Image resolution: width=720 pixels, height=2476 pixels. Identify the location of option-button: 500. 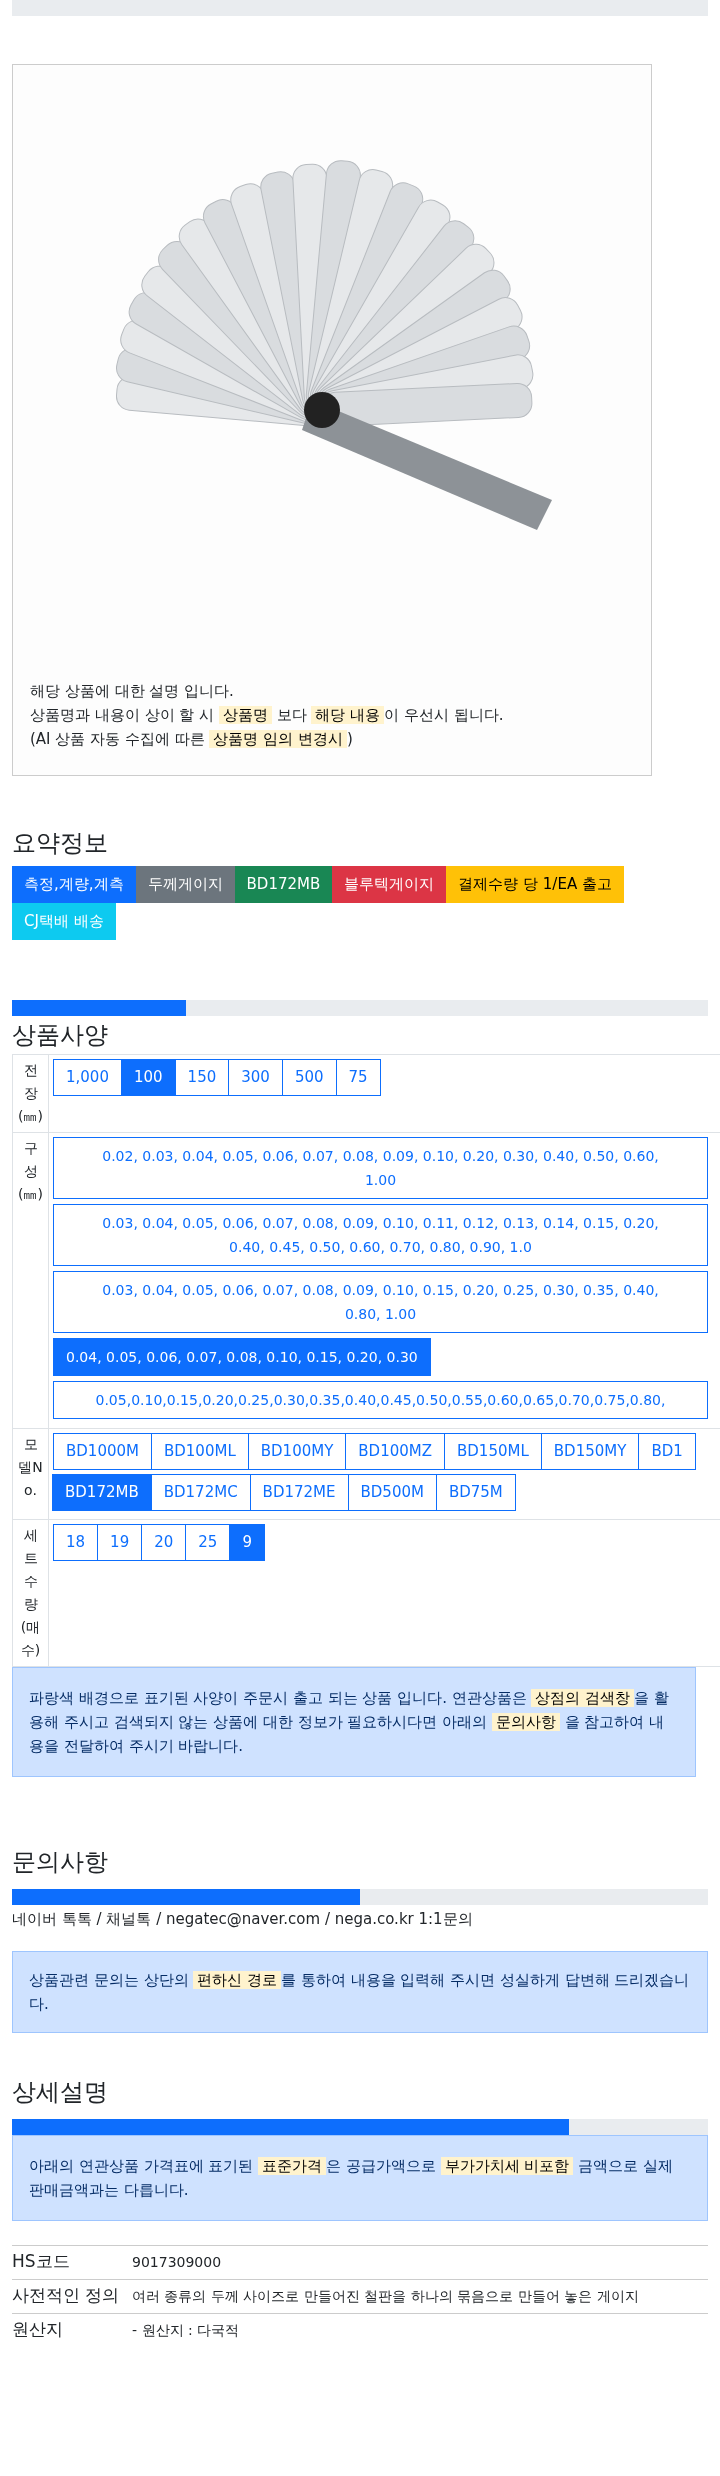
(309, 1077).